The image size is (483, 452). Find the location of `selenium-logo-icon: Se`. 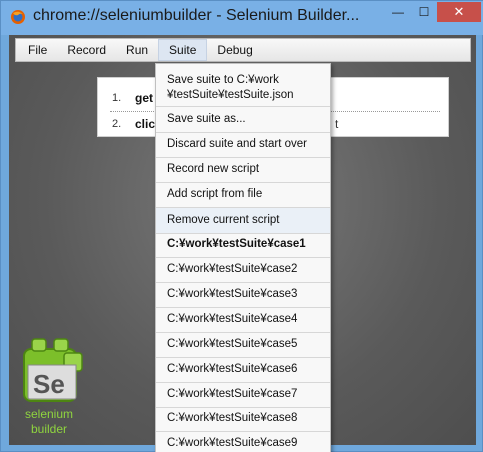

selenium-logo-icon: Se is located at coordinates (53, 370).